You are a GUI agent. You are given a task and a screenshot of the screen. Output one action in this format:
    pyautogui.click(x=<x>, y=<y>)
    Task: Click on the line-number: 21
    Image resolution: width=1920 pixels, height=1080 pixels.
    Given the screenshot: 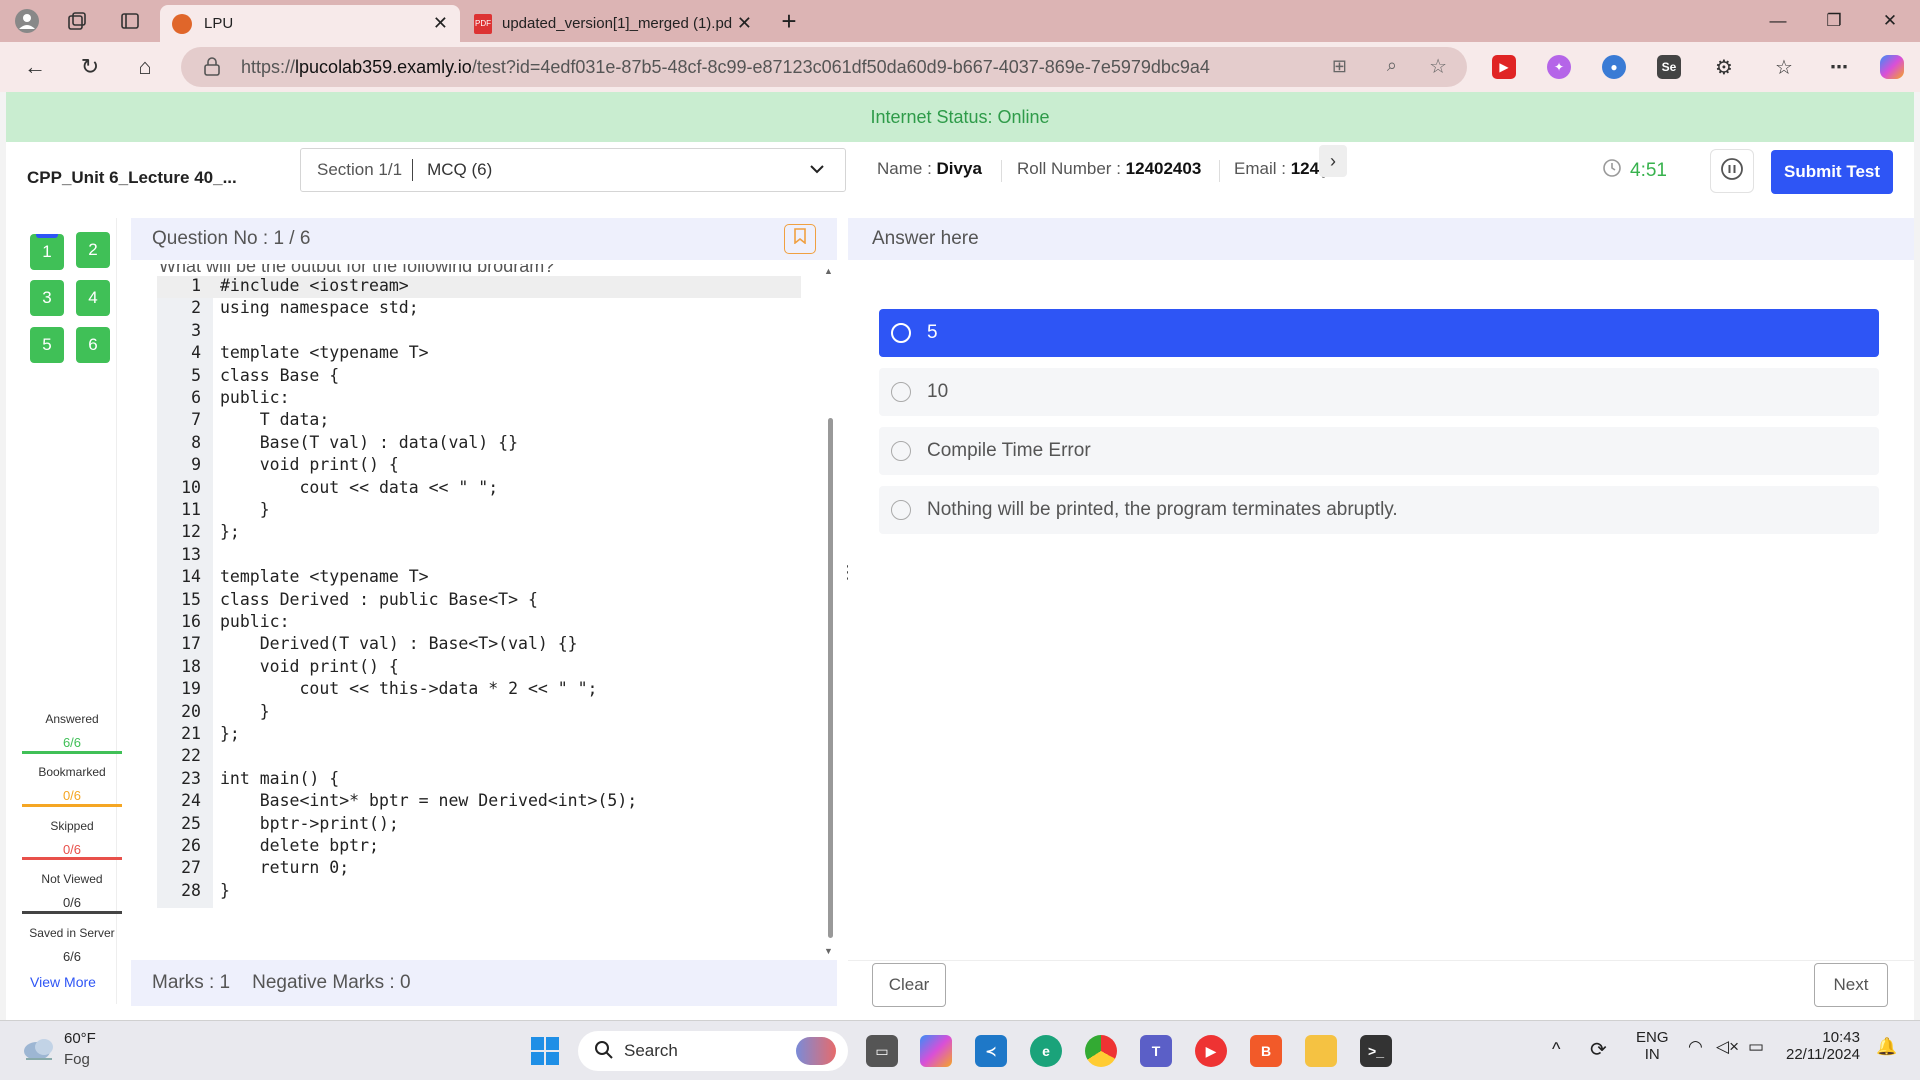 What is the action you would take?
    pyautogui.click(x=191, y=733)
    